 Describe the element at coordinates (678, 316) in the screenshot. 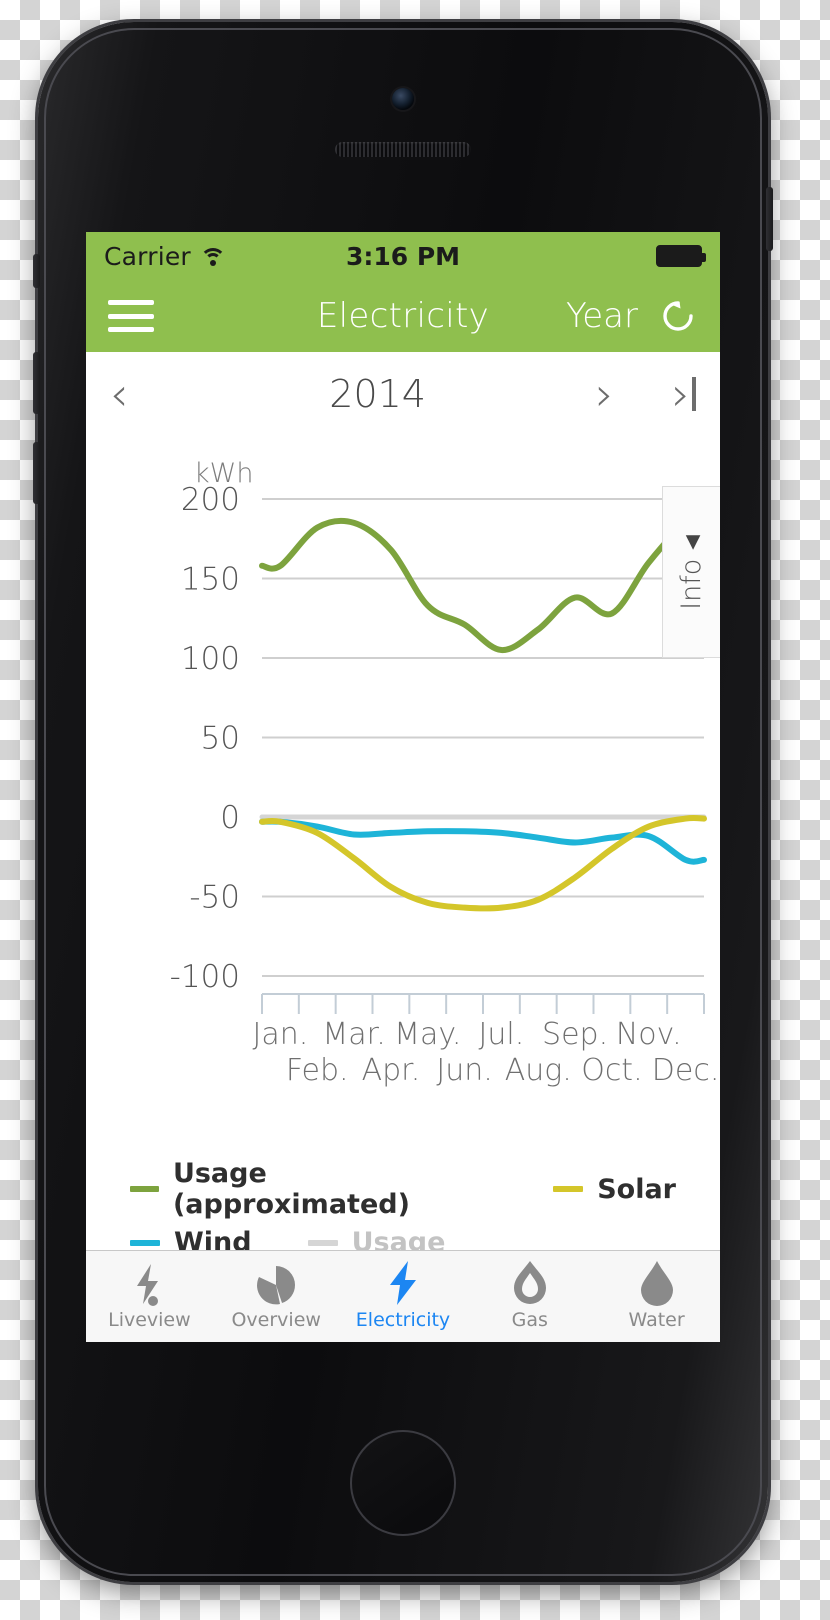

I see `refresh-icon` at that location.